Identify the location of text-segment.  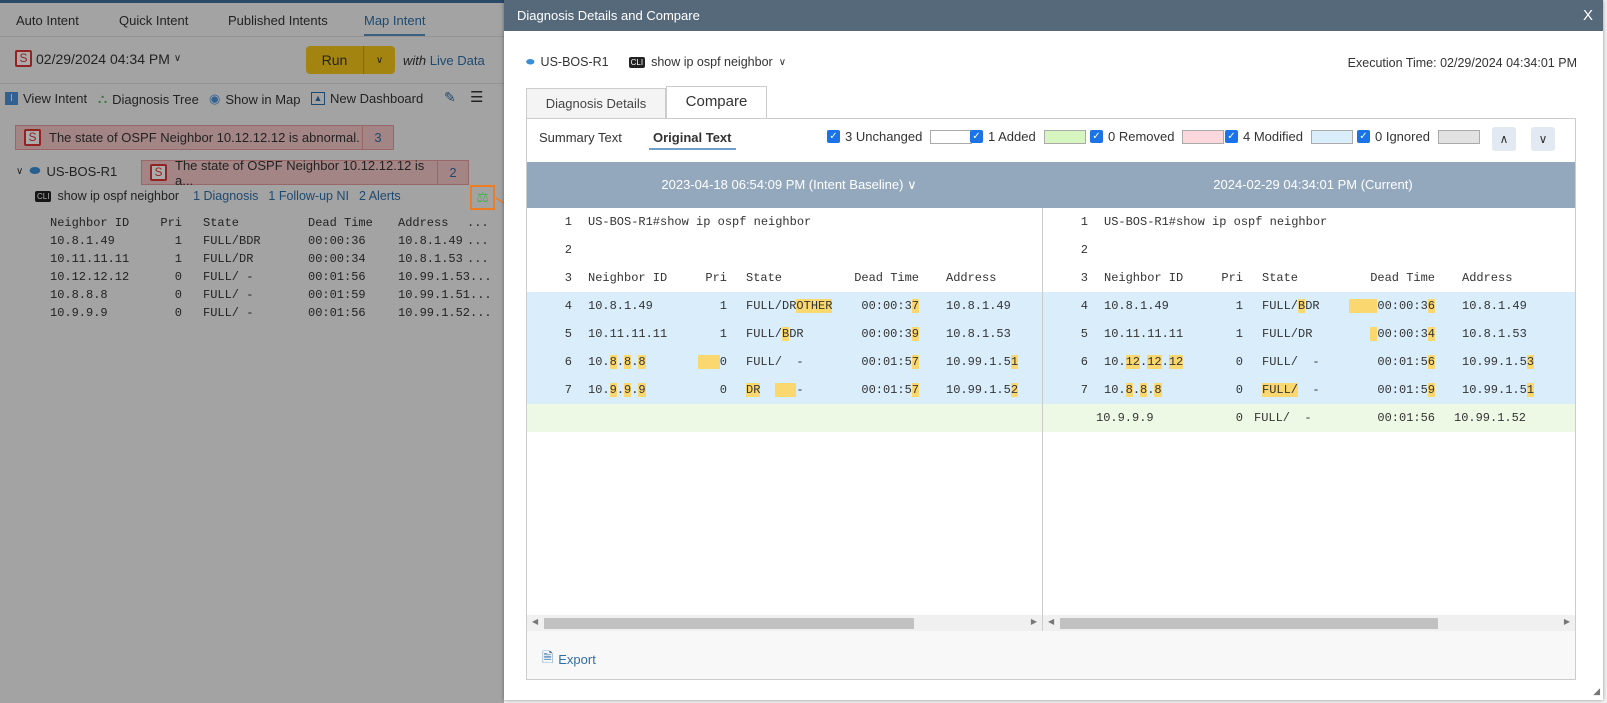
(767, 390).